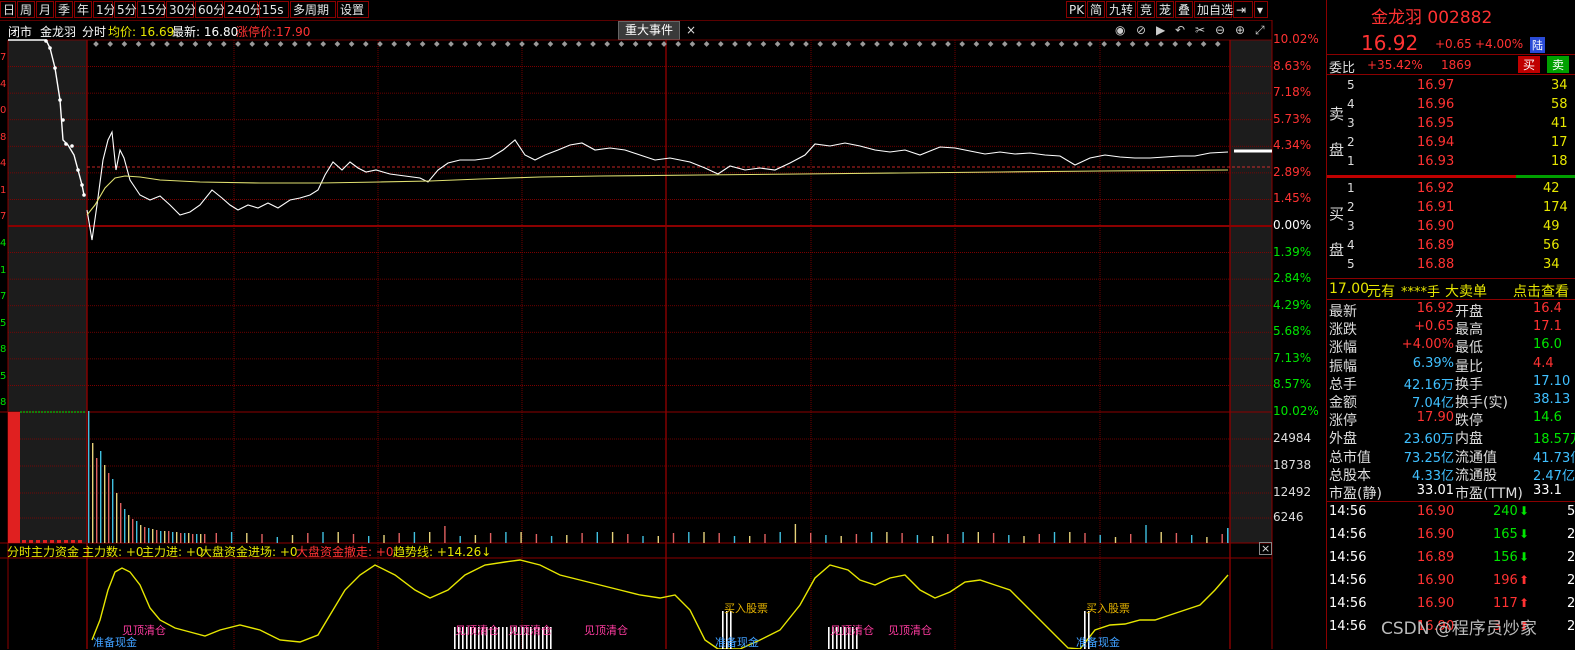 The height and width of the screenshot is (650, 1575). Describe the element at coordinates (1451, 501) in the screenshot. I see `ticks-divider` at that location.